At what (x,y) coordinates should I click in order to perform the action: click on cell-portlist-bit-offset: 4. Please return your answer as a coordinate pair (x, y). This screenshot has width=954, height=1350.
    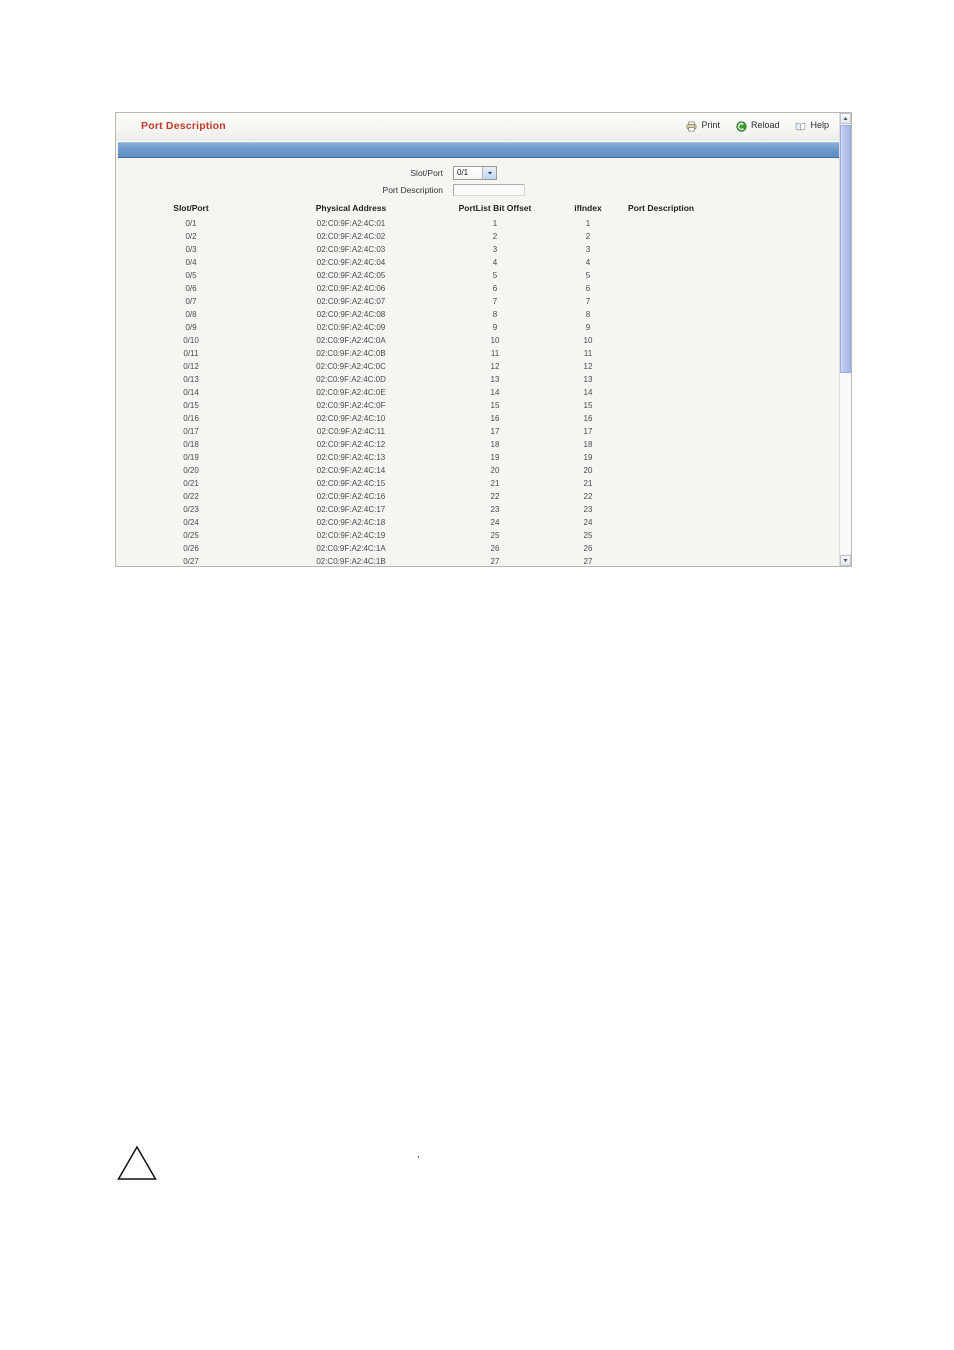
    Looking at the image, I should click on (495, 262).